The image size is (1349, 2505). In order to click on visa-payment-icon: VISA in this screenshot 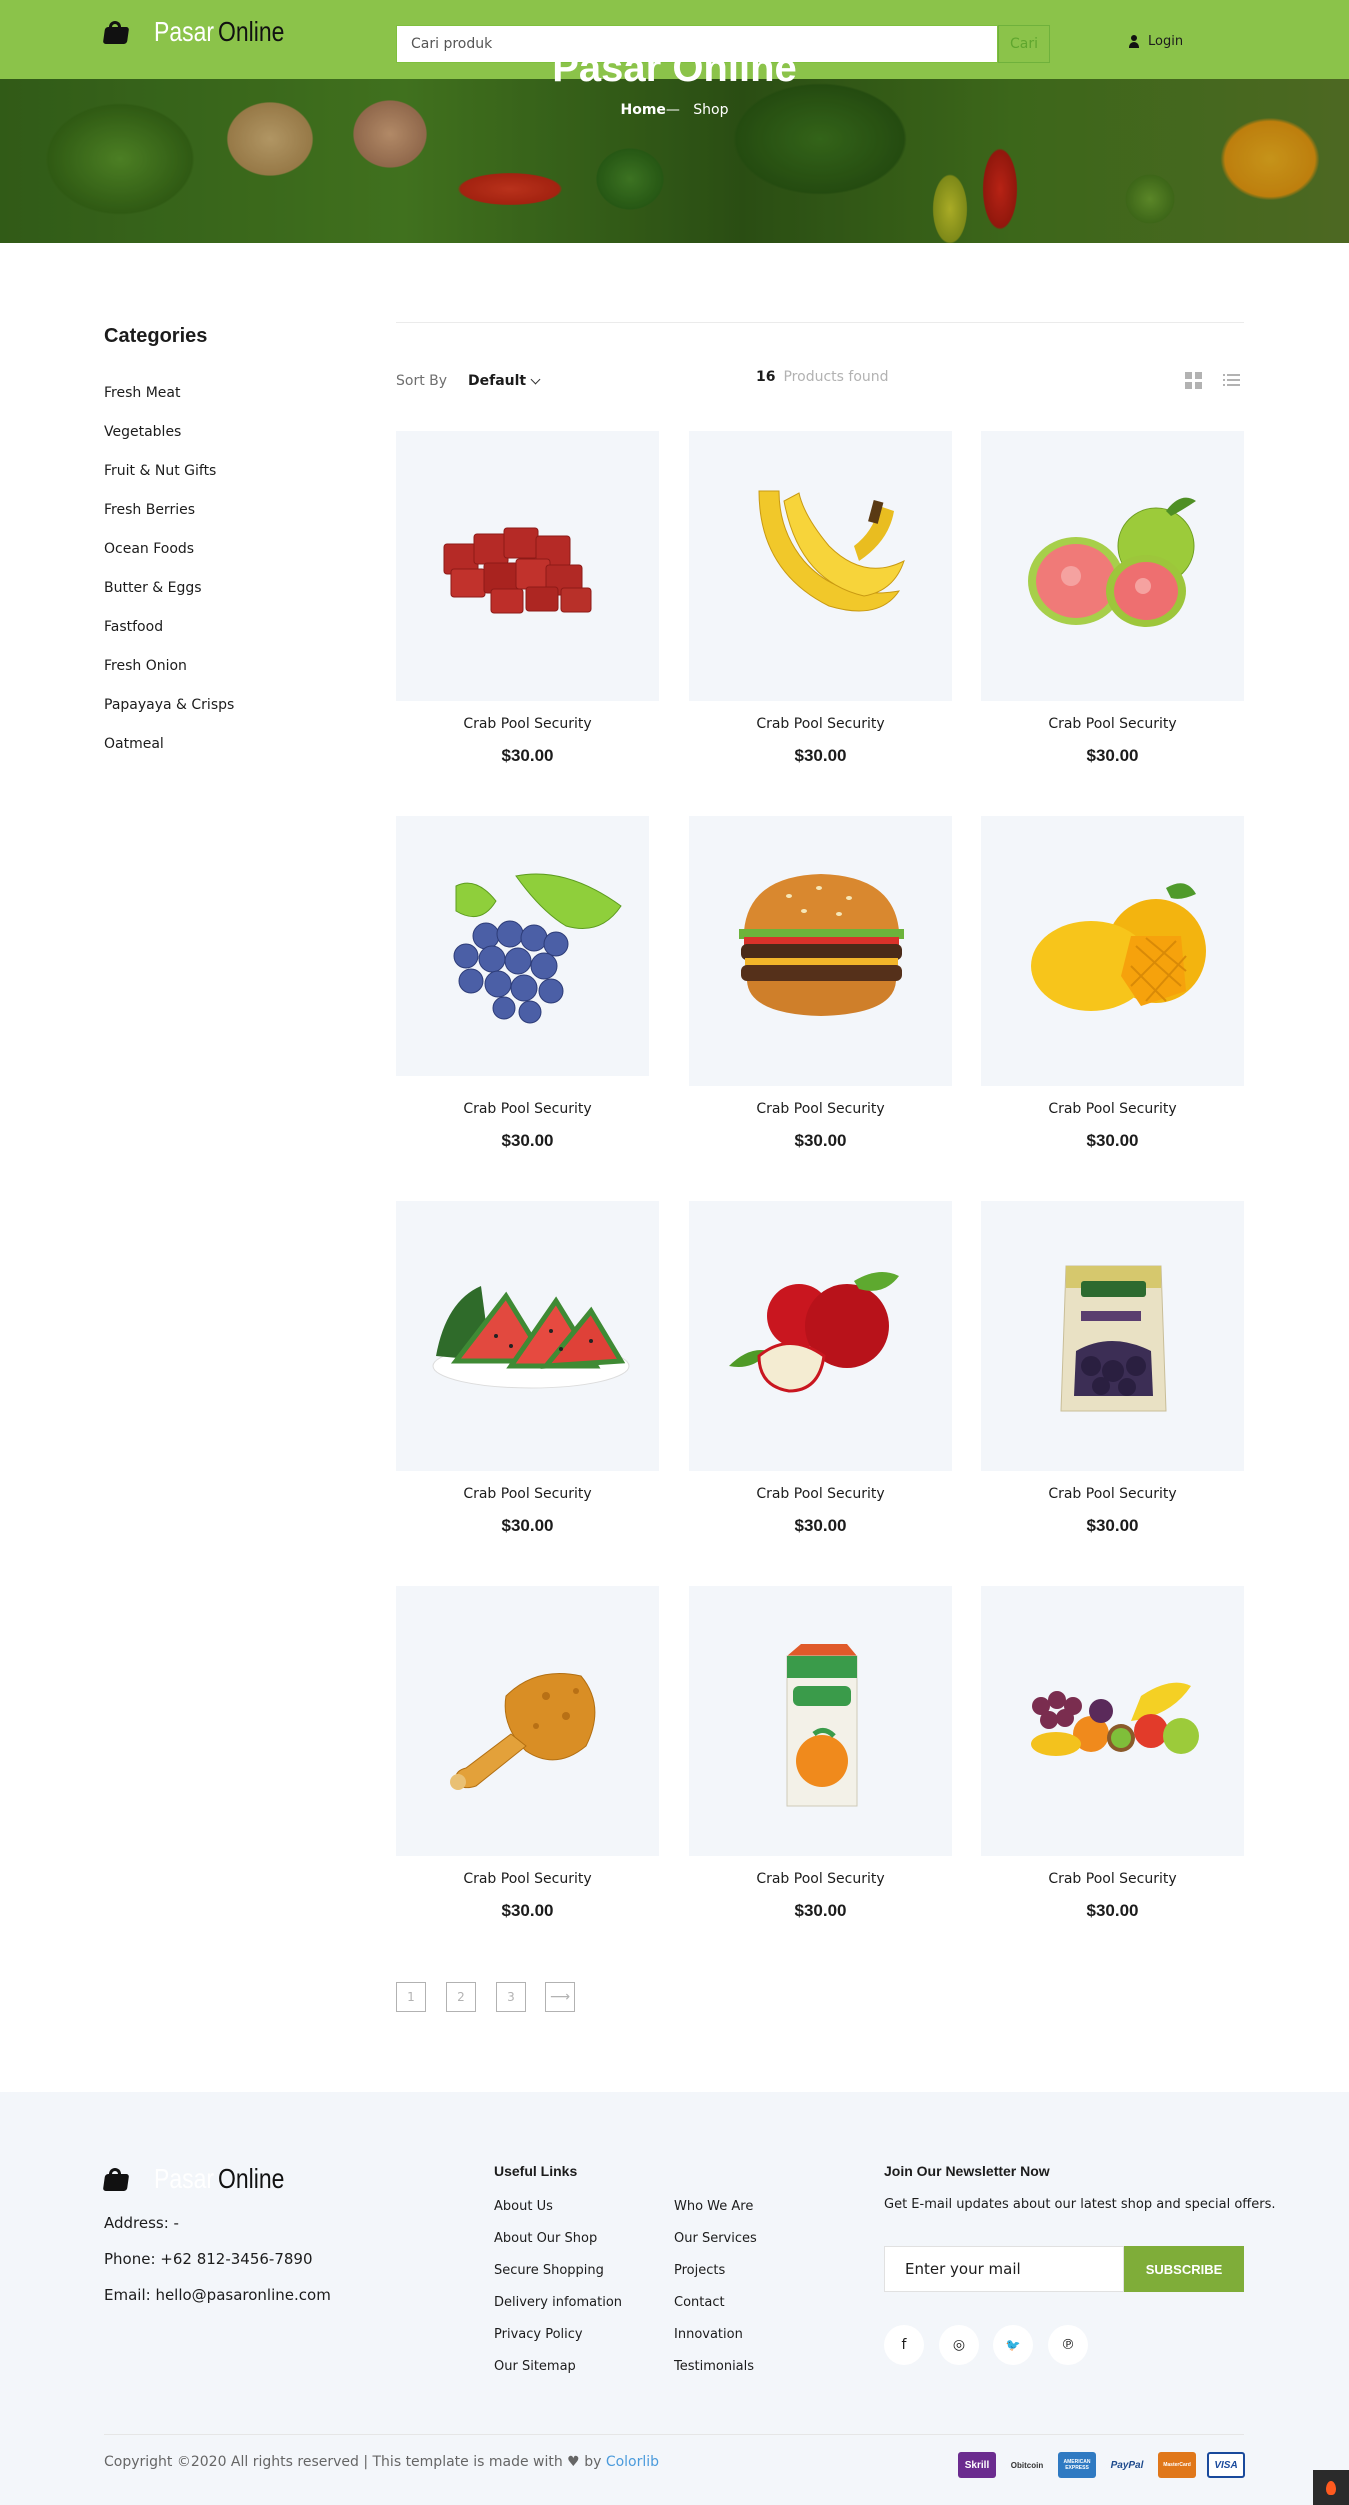, I will do `click(1226, 2465)`.